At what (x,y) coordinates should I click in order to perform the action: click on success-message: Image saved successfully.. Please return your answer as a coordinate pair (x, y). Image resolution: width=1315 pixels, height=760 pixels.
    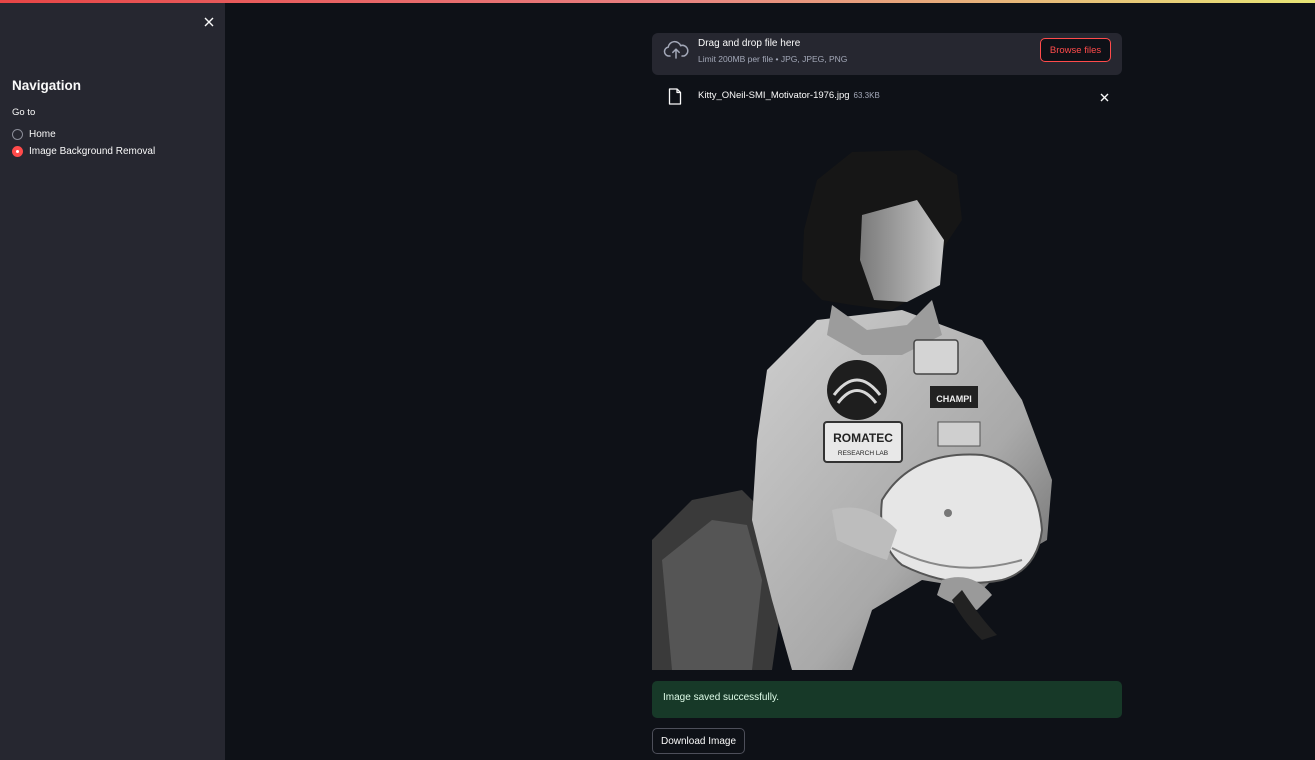
    Looking at the image, I should click on (721, 697).